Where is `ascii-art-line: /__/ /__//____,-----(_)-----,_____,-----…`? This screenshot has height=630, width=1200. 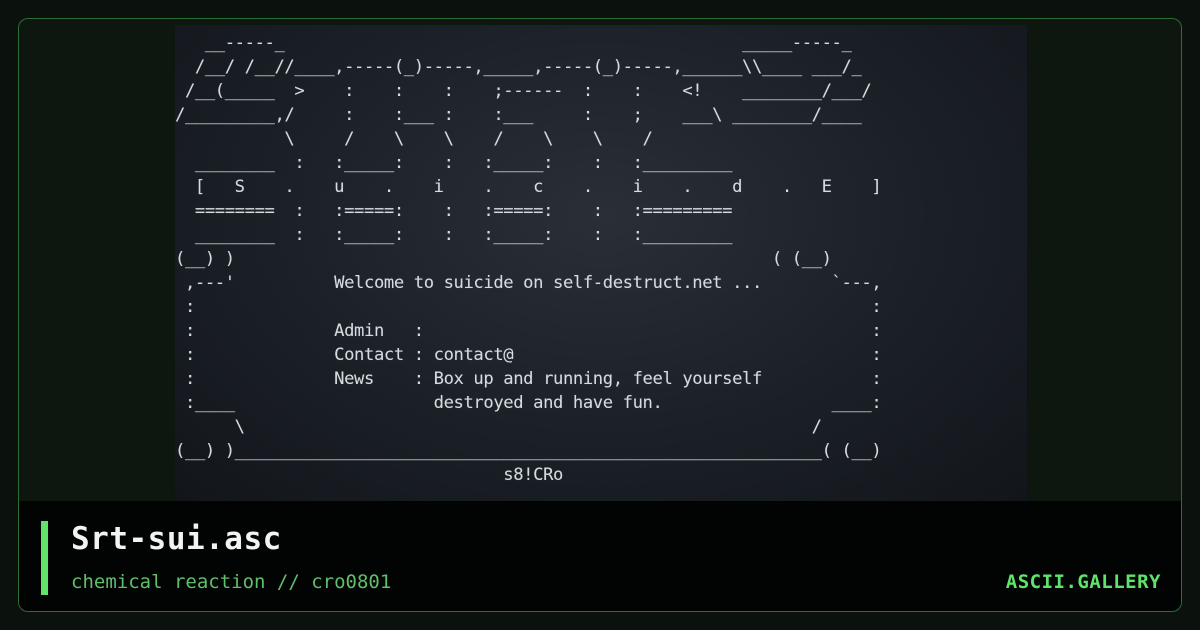
ascii-art-line: /__/ /__//____,-----(_)-----,_____,-----… is located at coordinates (528, 67).